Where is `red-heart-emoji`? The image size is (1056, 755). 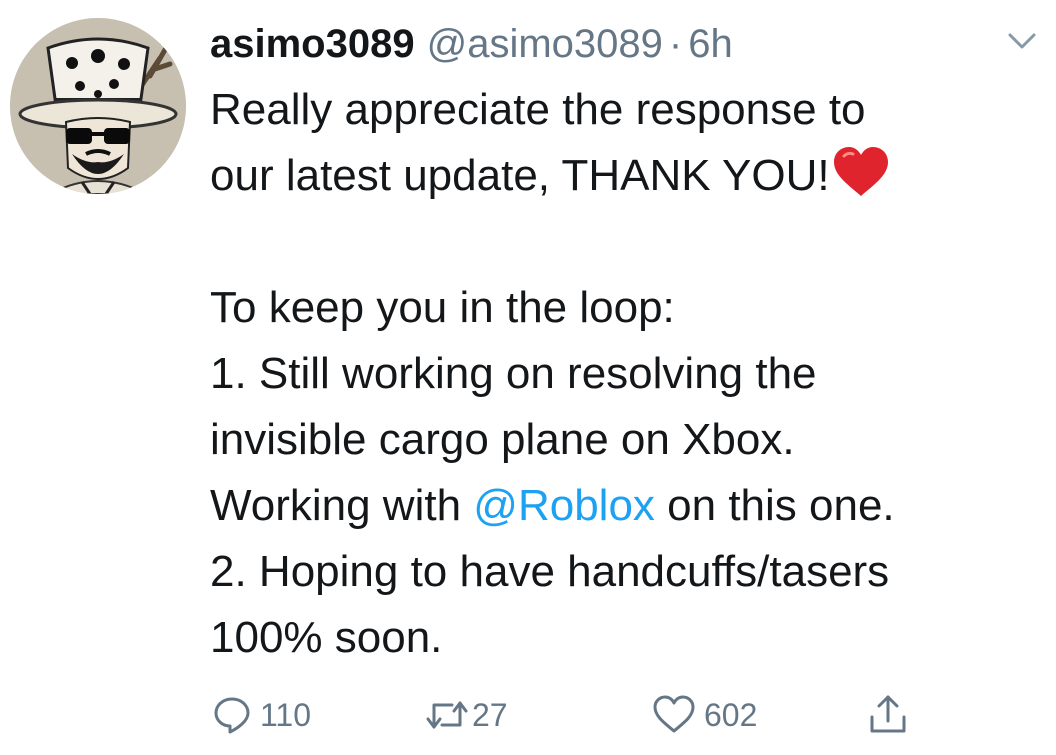
red-heart-emoji is located at coordinates (861, 181).